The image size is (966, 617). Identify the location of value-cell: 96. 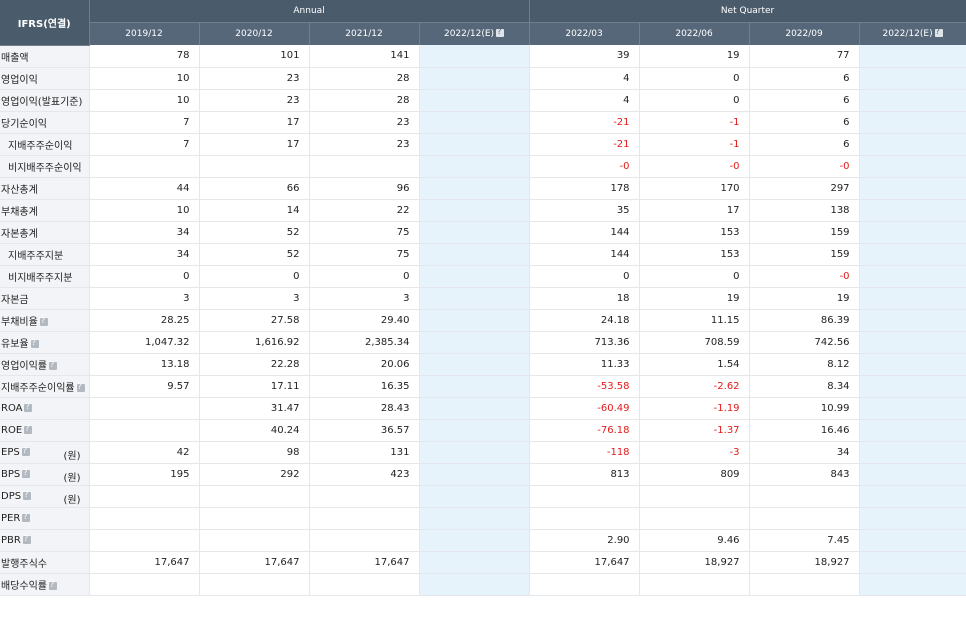
(364, 188).